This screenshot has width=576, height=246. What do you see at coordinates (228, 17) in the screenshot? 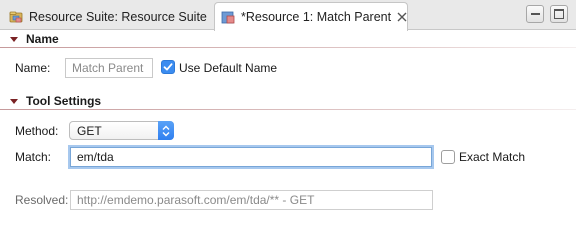
I see `resource-icon` at bounding box center [228, 17].